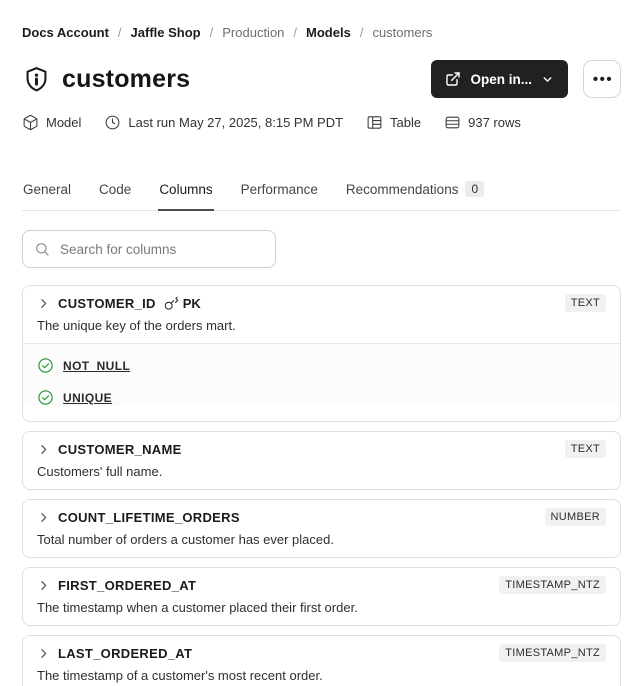 Image resolution: width=643 pixels, height=686 pixels. Describe the element at coordinates (321, 397) in the screenshot. I see `test-row: UNIQUE` at that location.